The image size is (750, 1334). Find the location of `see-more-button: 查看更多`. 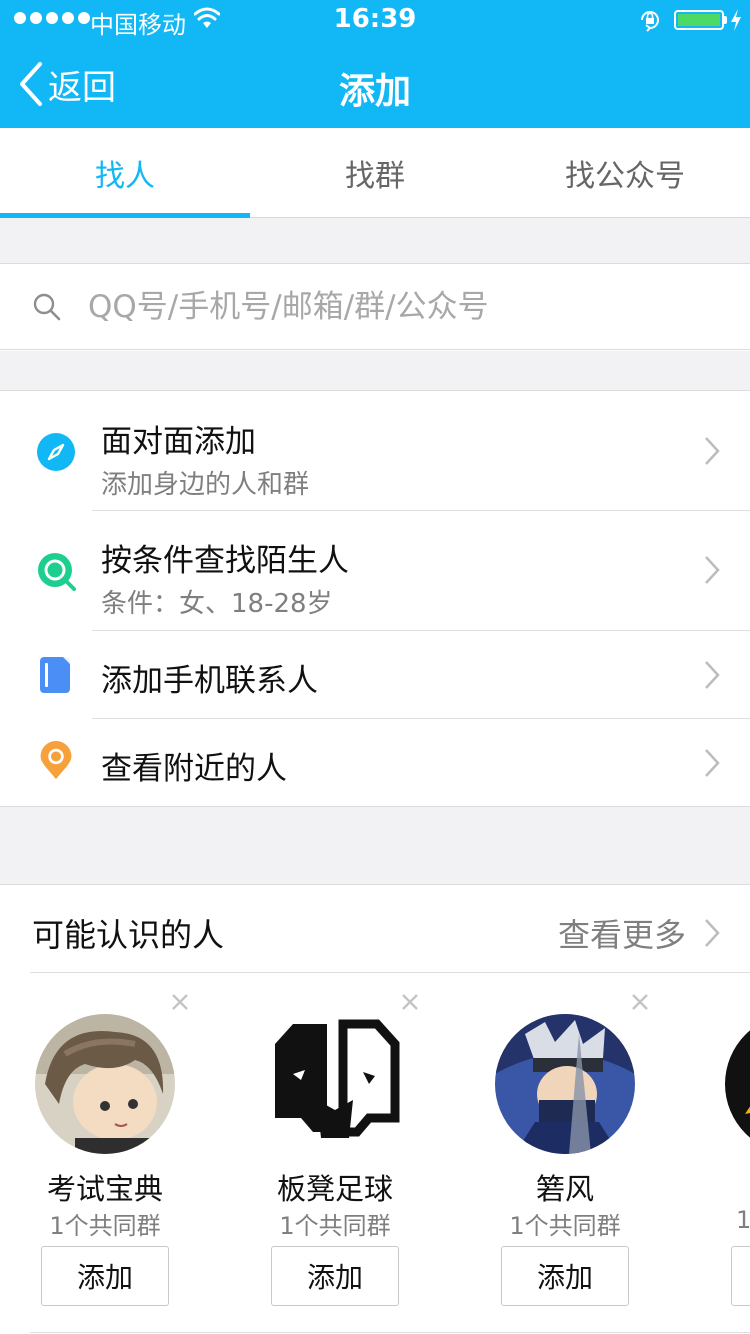

see-more-button: 查看更多 is located at coordinates (640, 933).